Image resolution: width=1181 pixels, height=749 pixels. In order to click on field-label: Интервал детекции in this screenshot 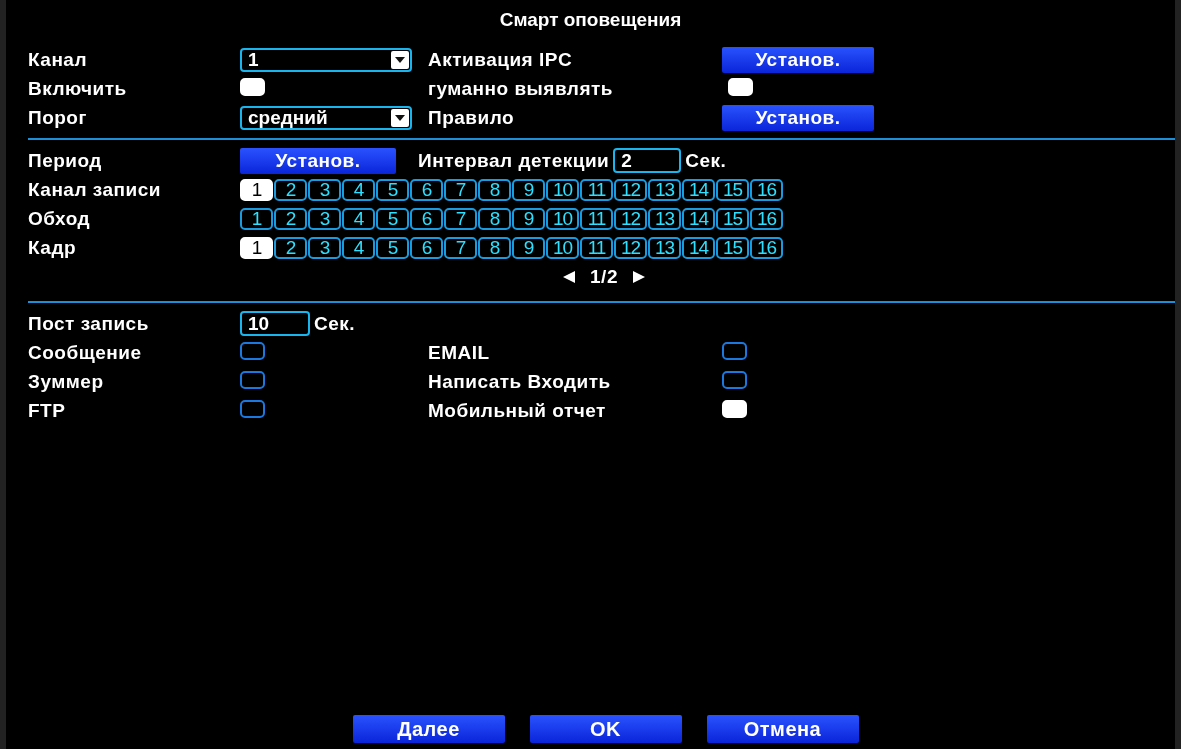, I will do `click(514, 160)`.